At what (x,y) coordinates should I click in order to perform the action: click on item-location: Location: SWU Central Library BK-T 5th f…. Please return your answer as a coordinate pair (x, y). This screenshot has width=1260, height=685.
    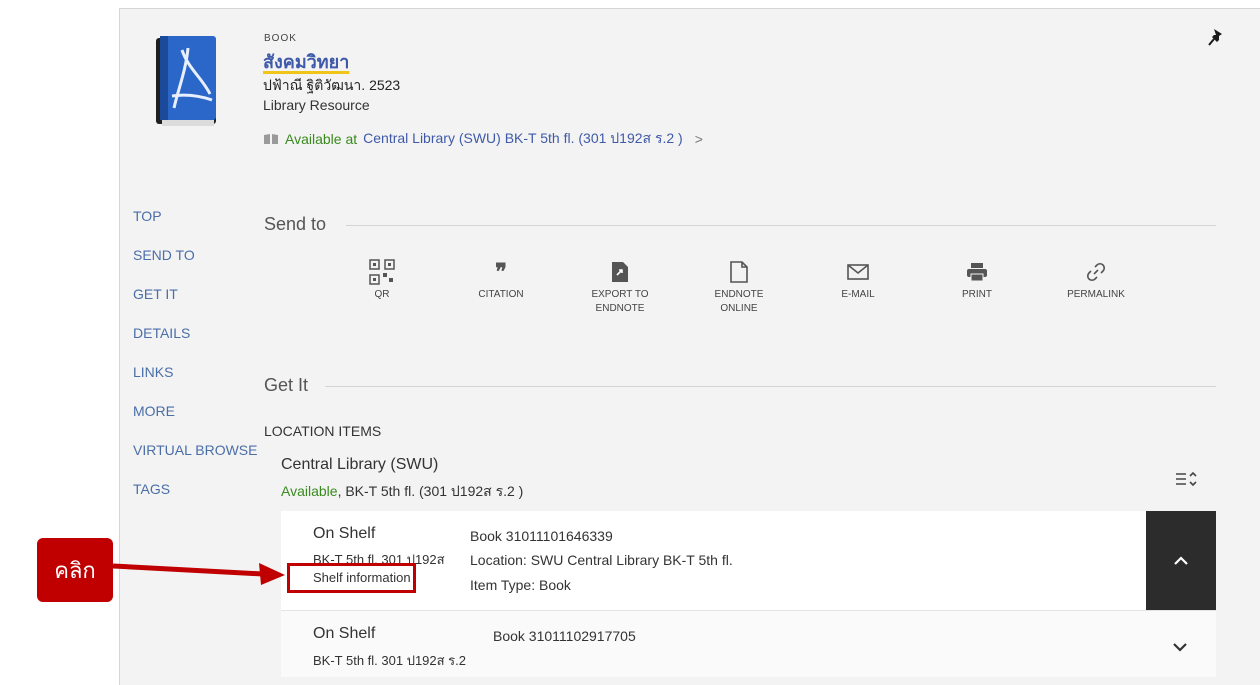
    Looking at the image, I should click on (601, 560).